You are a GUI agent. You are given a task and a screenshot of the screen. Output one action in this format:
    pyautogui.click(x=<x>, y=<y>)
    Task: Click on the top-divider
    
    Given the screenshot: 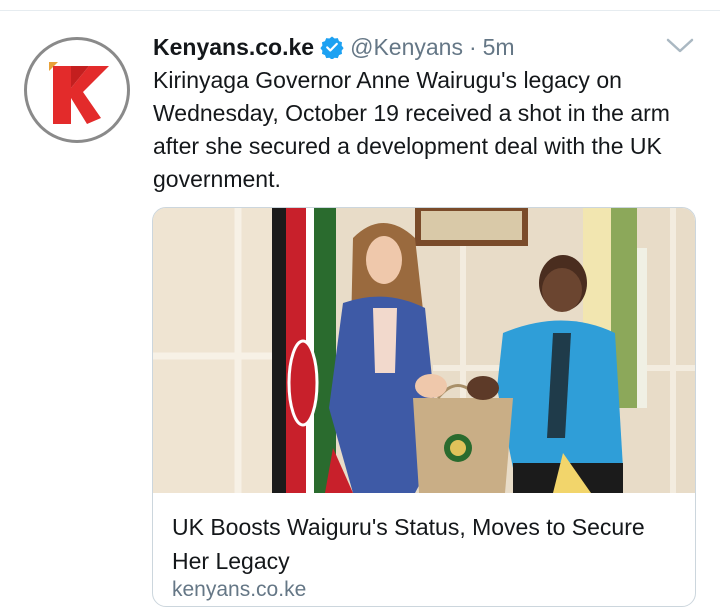 What is the action you would take?
    pyautogui.click(x=360, y=10)
    